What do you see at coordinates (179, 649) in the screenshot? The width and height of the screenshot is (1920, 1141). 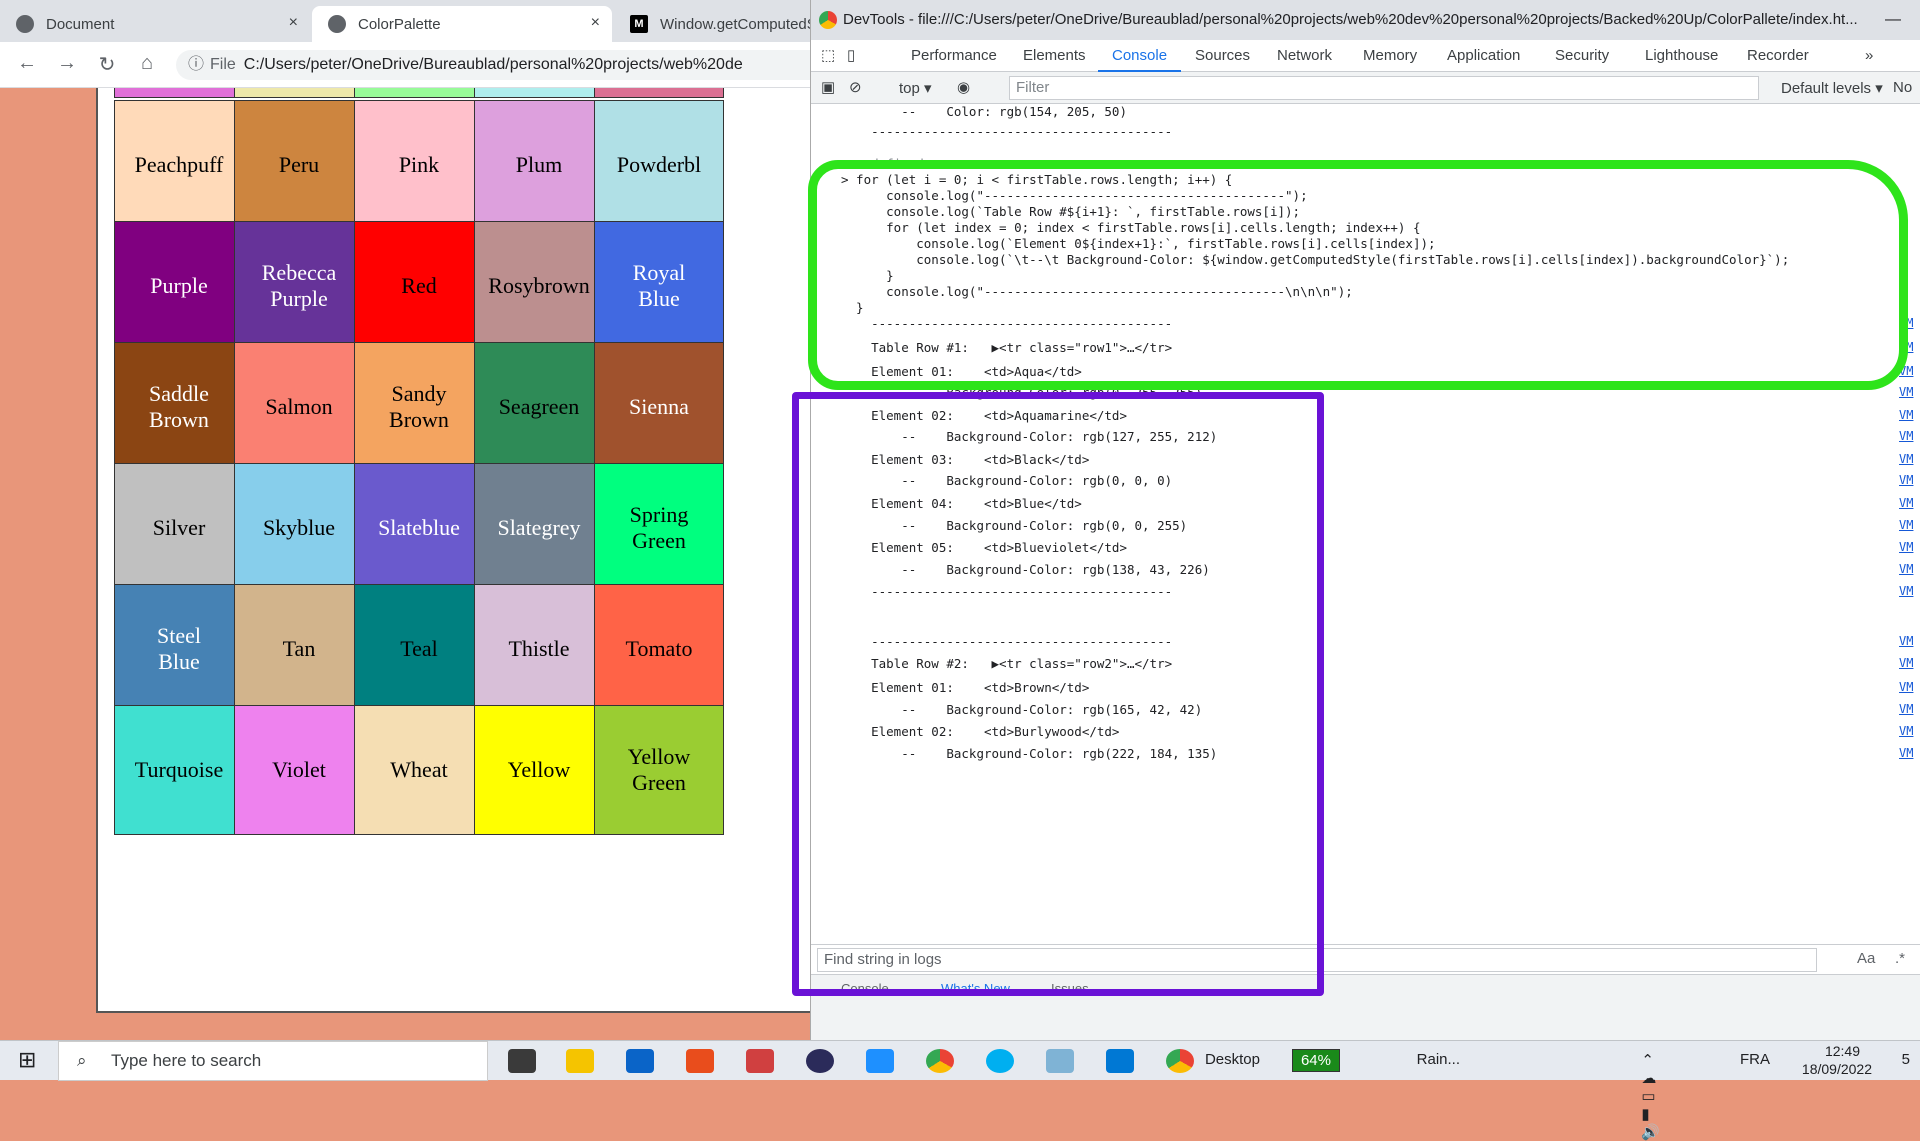 I see `color-cell: Steel Blue` at bounding box center [179, 649].